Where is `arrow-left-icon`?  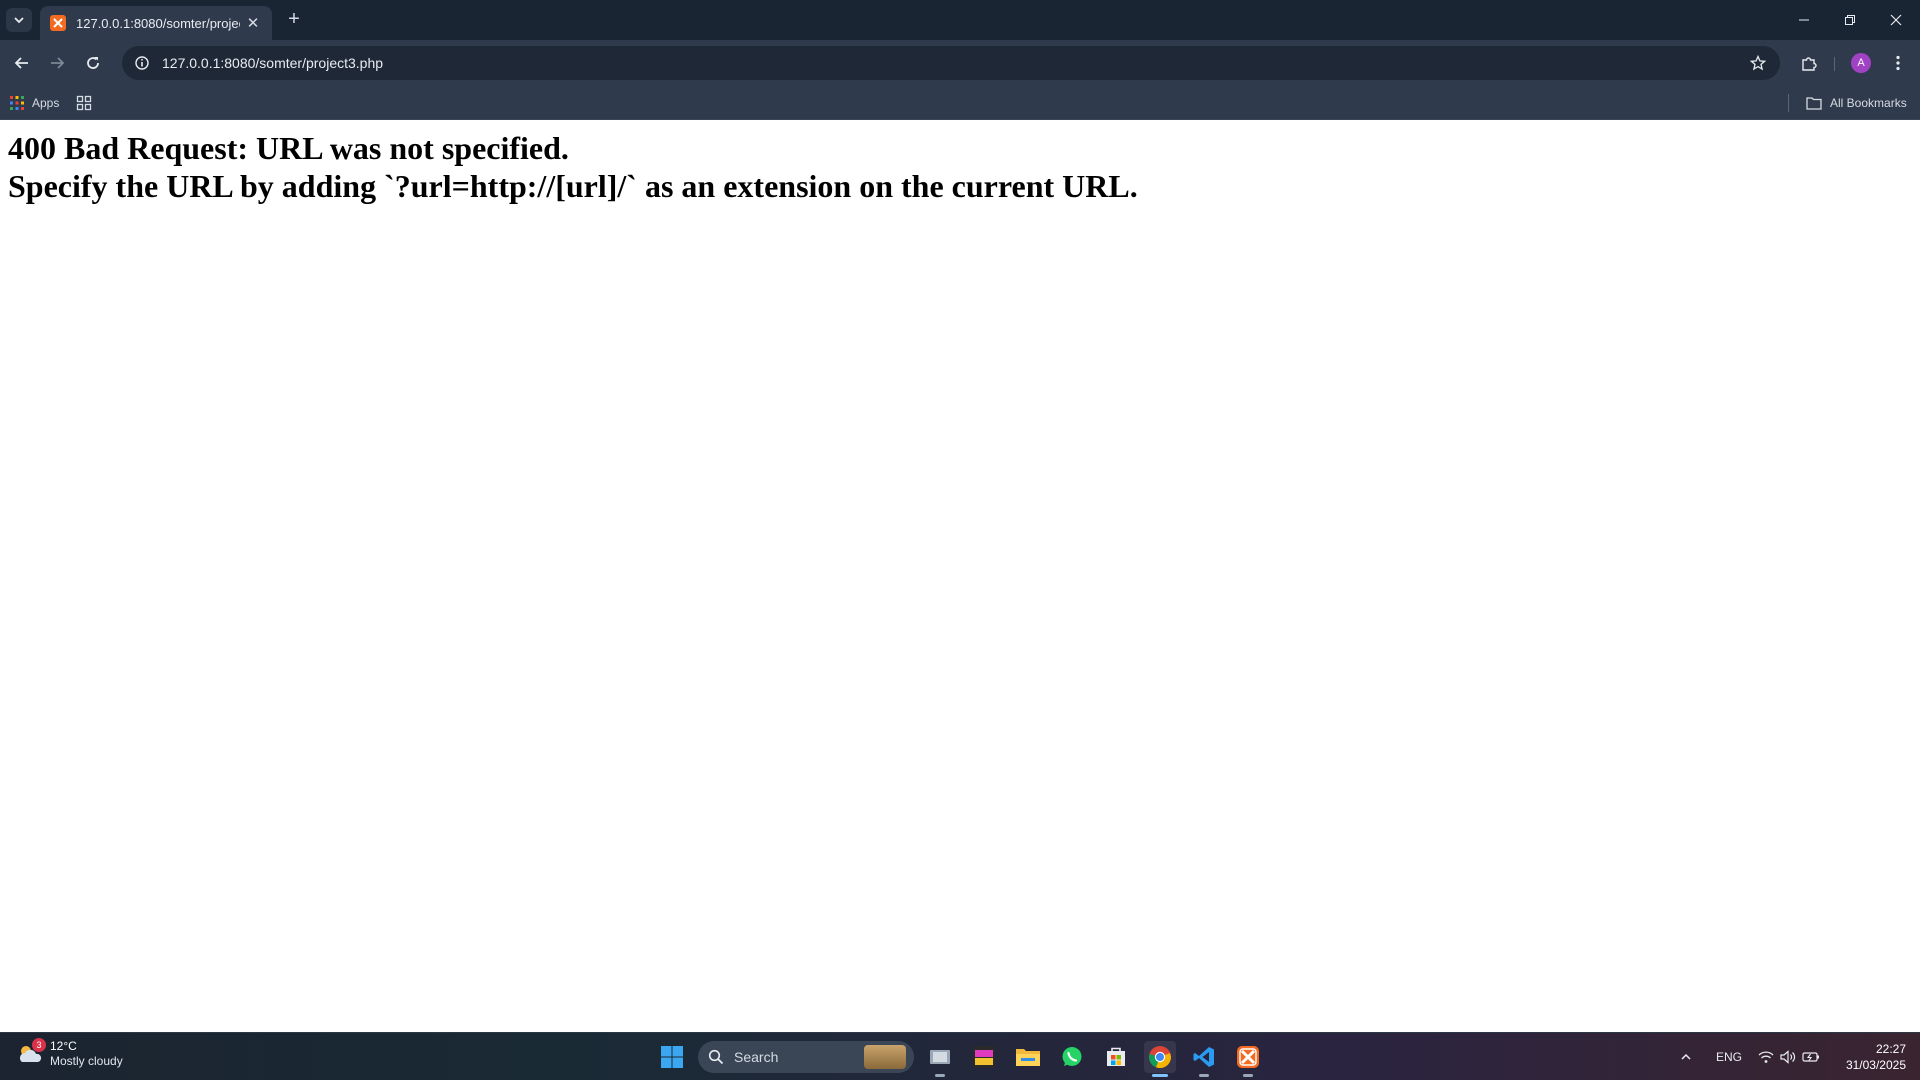 arrow-left-icon is located at coordinates (21, 63).